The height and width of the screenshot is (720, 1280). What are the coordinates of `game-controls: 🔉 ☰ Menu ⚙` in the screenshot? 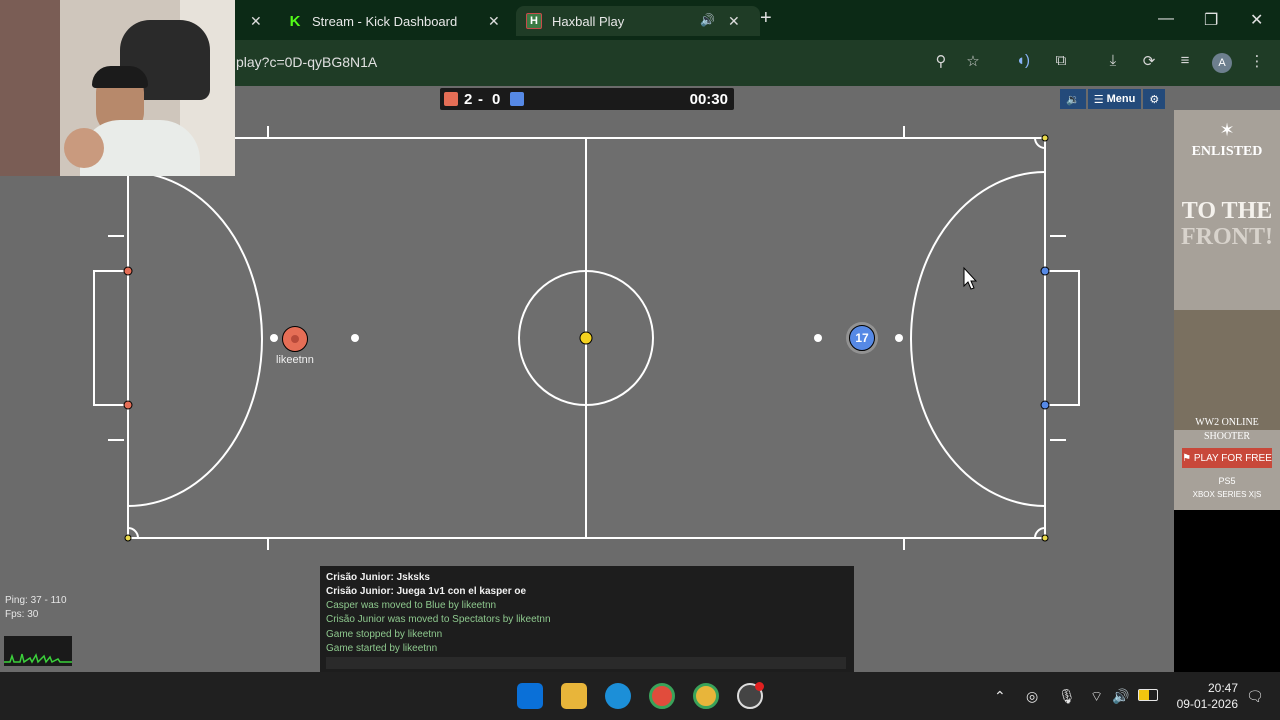 It's located at (1113, 99).